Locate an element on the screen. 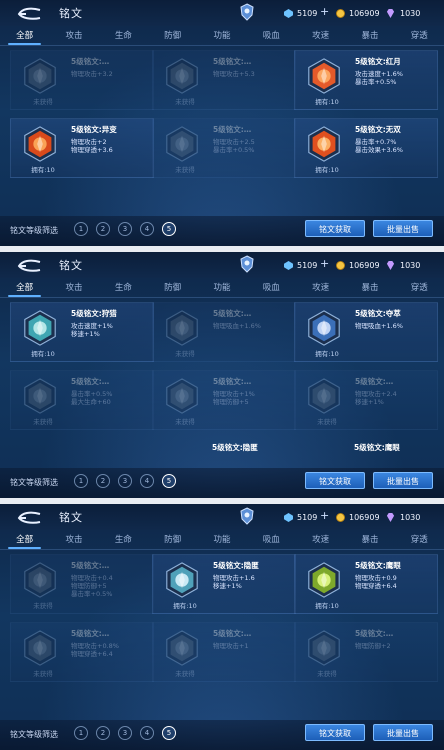  inscription-card: 5级铭文:… 物理攻击+0.8% 物理穿透+6.4 未获得 is located at coordinates (82, 652).